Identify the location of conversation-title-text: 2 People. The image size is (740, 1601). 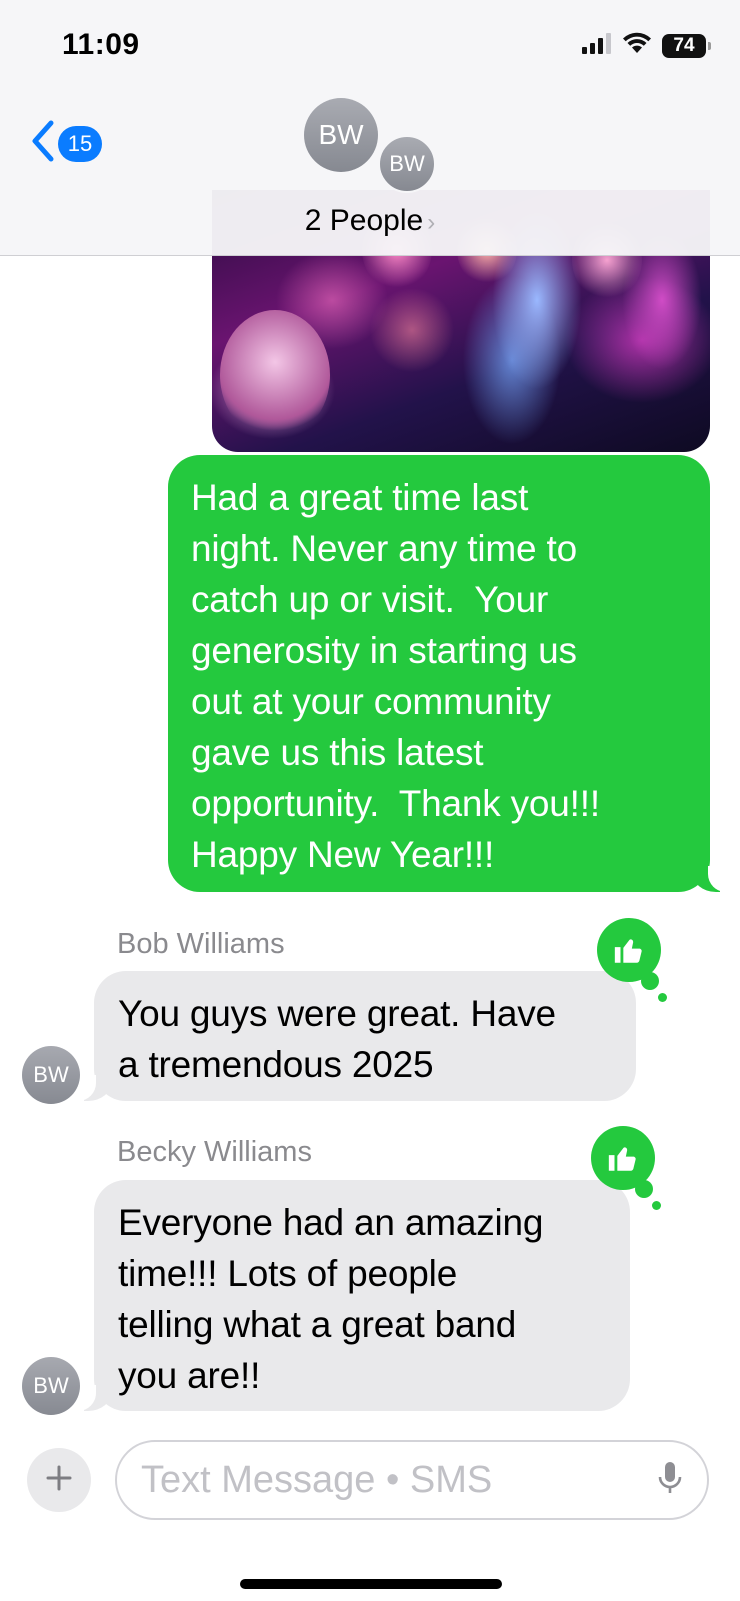
(364, 220).